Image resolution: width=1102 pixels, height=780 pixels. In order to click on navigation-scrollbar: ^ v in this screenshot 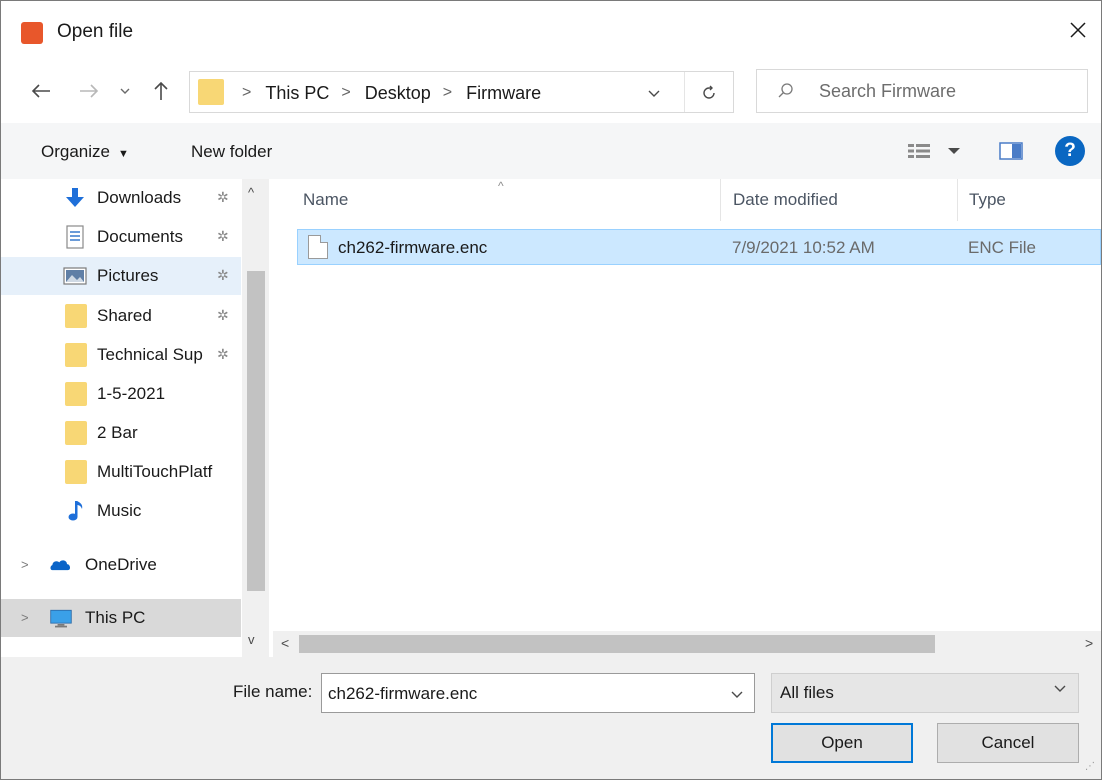, I will do `click(255, 418)`.